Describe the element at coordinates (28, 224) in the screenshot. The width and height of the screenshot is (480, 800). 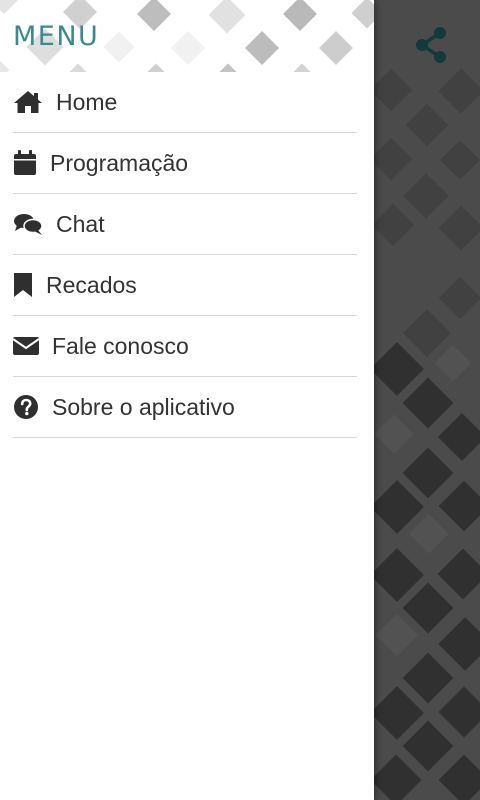
I see `chat-bubbles-icon` at that location.